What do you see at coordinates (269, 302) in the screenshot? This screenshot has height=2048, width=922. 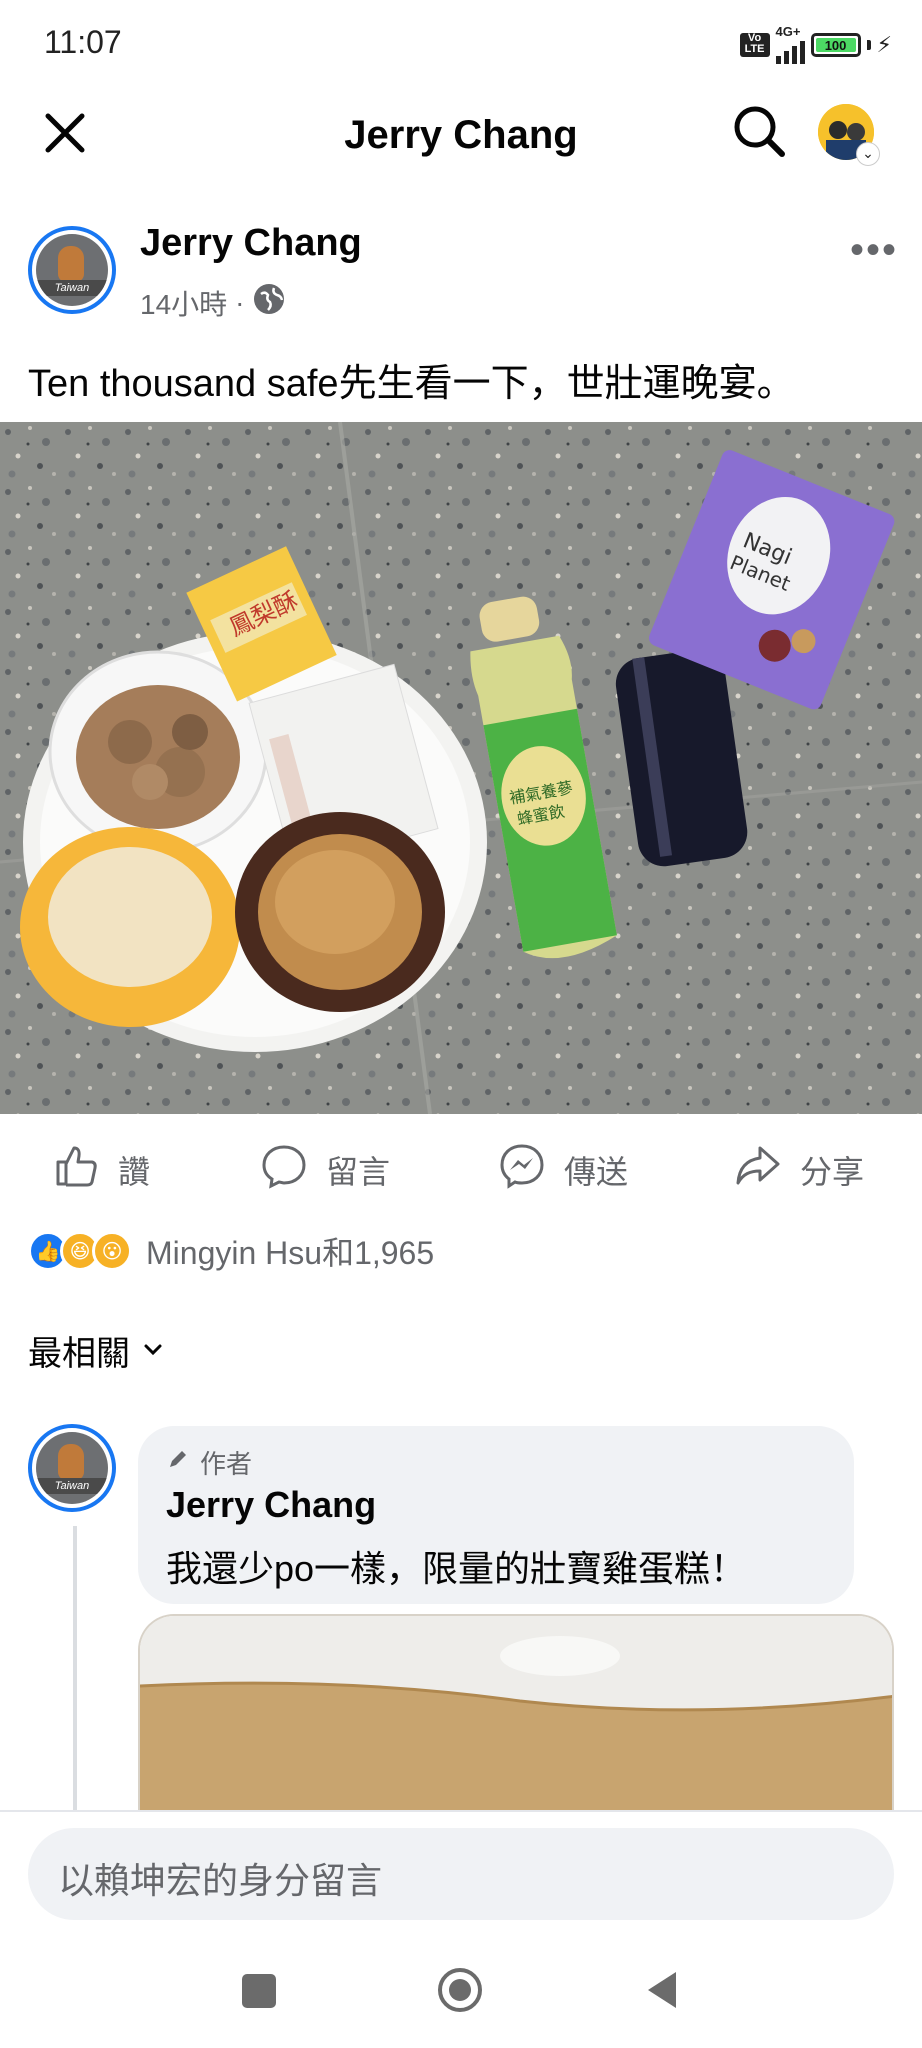 I see `globe-icon` at bounding box center [269, 302].